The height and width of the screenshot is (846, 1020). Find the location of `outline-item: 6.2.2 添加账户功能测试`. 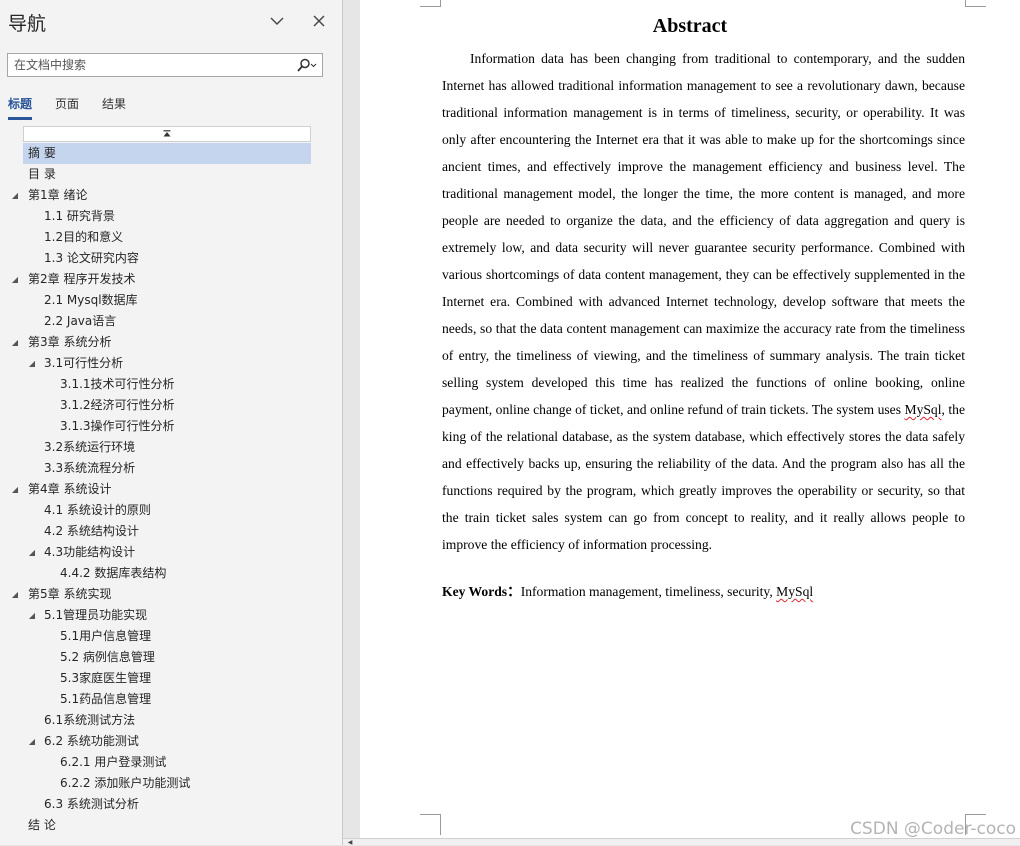

outline-item: 6.2.2 添加账户功能测试 is located at coordinates (171, 783).